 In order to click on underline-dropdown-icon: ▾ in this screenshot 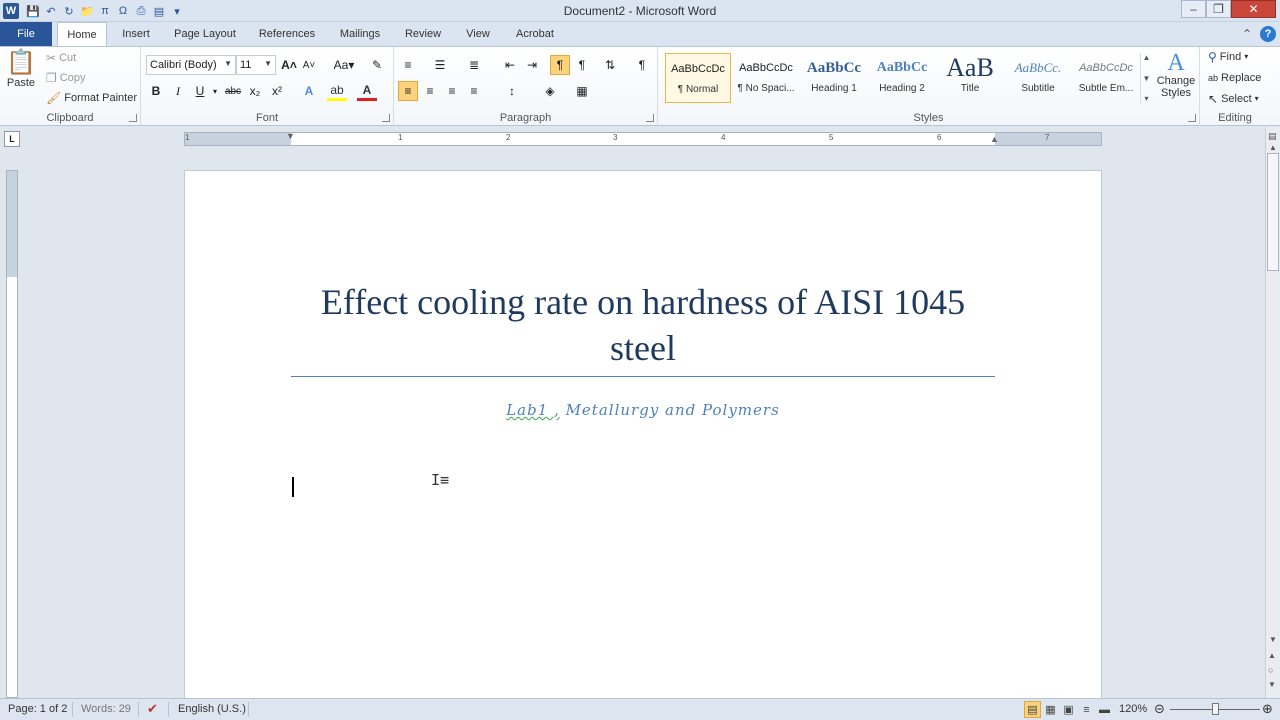, I will do `click(215, 91)`.